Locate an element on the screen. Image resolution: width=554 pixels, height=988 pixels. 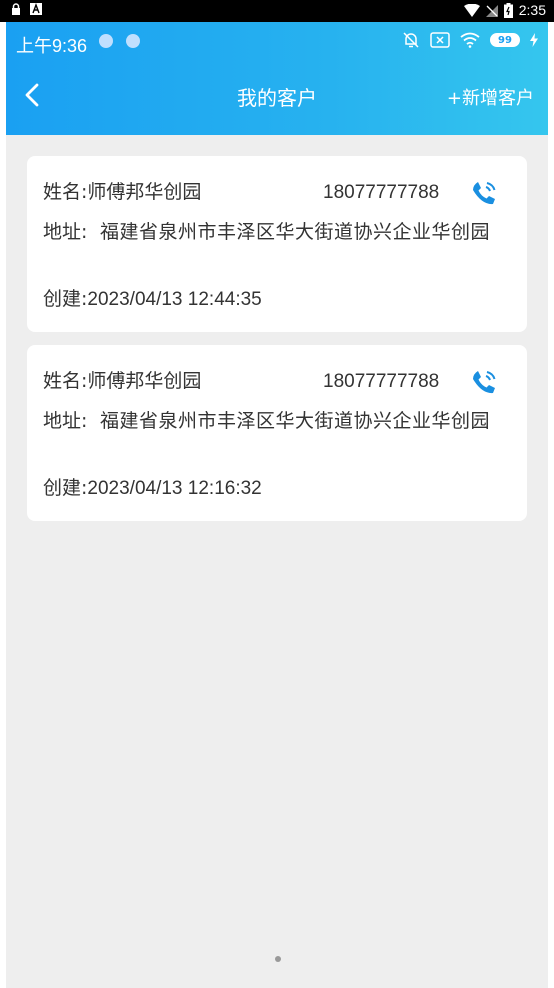
created-row: 创建:2023/04/13 12:44:35 is located at coordinates (152, 297).